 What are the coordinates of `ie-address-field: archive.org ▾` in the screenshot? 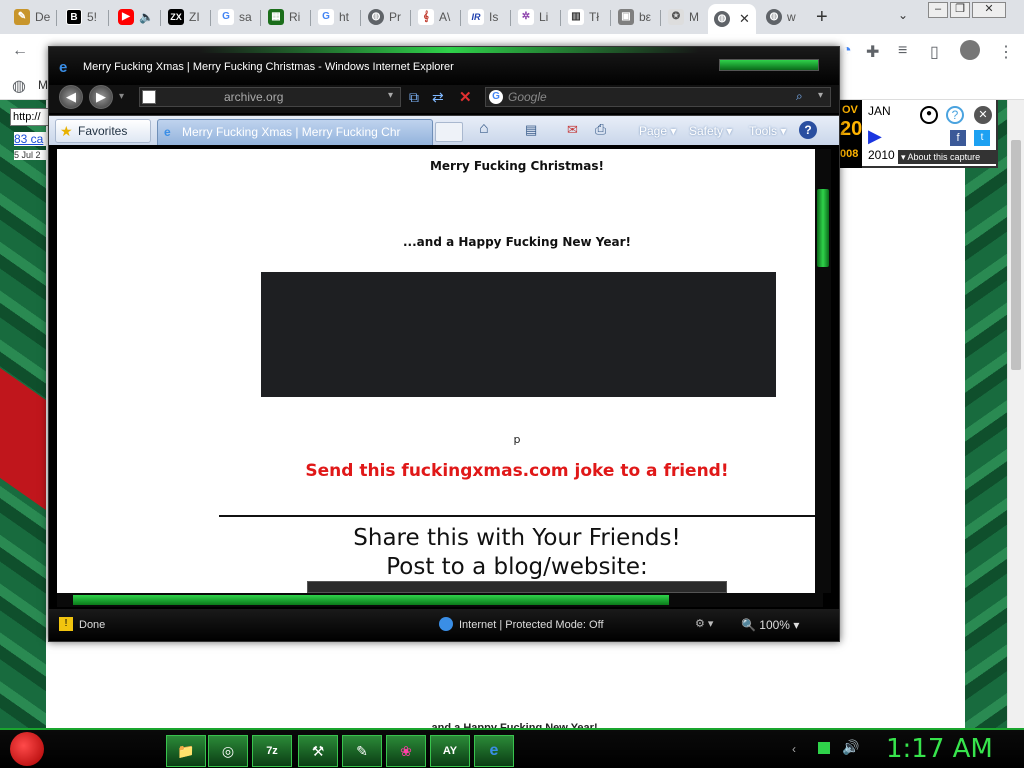 It's located at (270, 97).